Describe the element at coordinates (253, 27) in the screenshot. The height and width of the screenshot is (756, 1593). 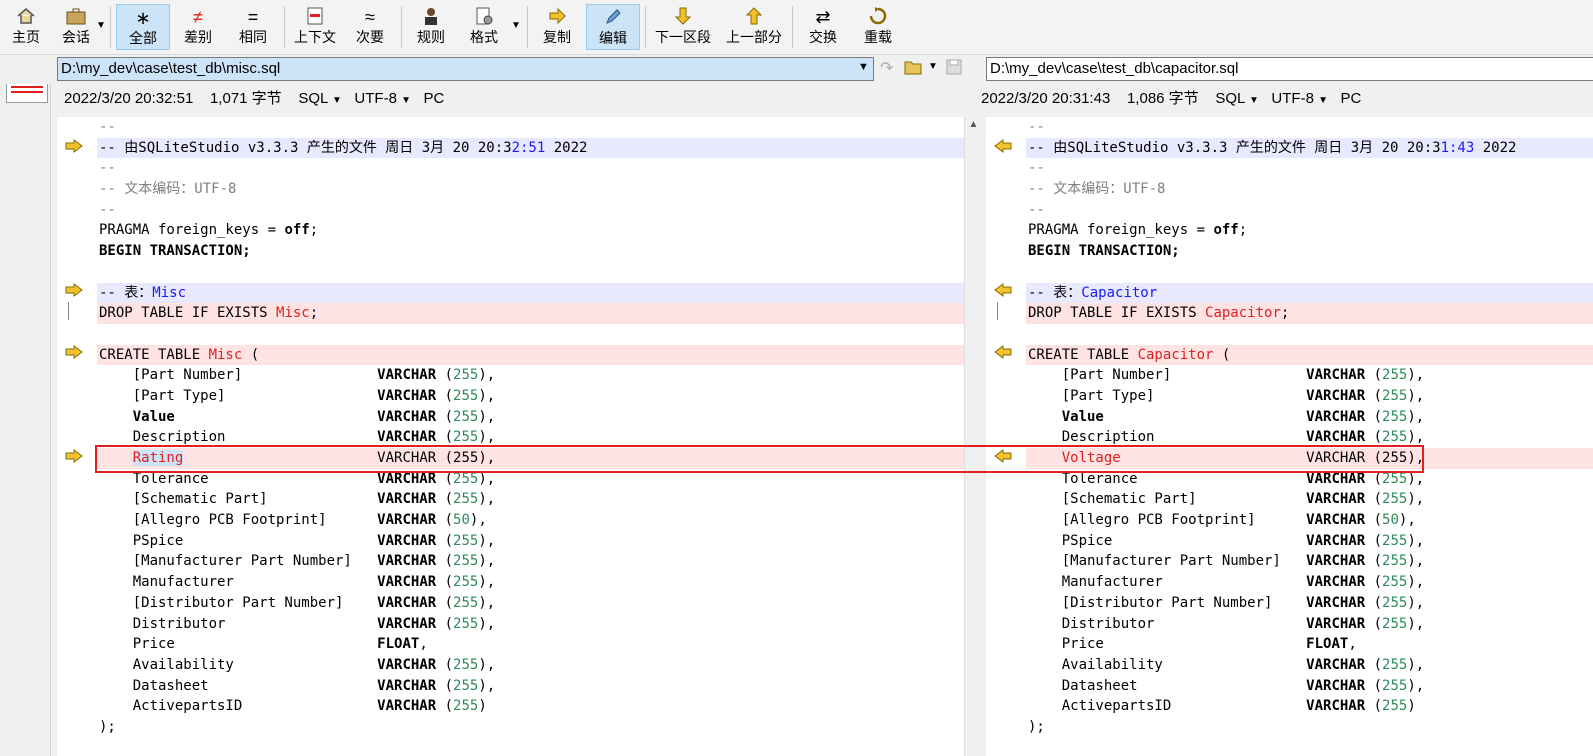
I see `show-same-button: = 相同` at that location.